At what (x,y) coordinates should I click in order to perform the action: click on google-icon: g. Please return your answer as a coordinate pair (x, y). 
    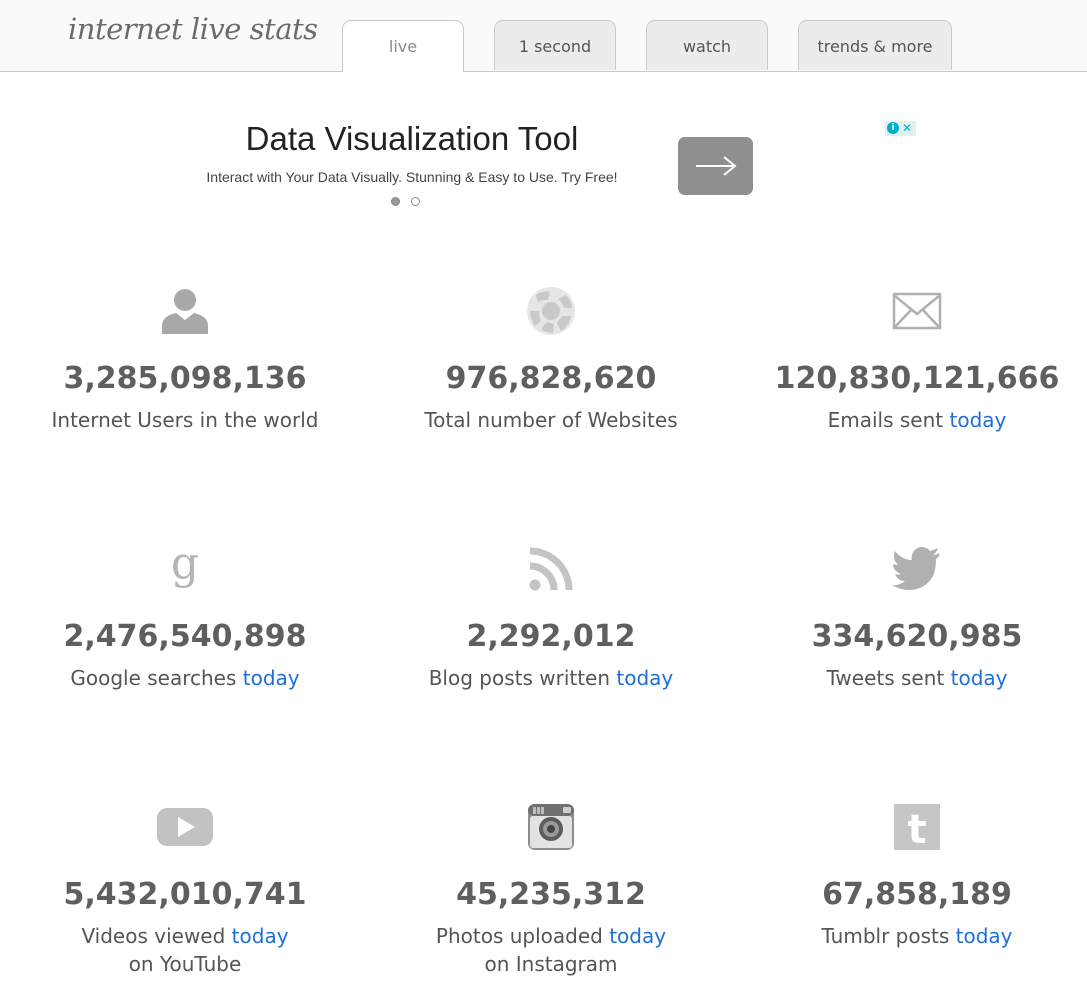
    Looking at the image, I should click on (185, 566).